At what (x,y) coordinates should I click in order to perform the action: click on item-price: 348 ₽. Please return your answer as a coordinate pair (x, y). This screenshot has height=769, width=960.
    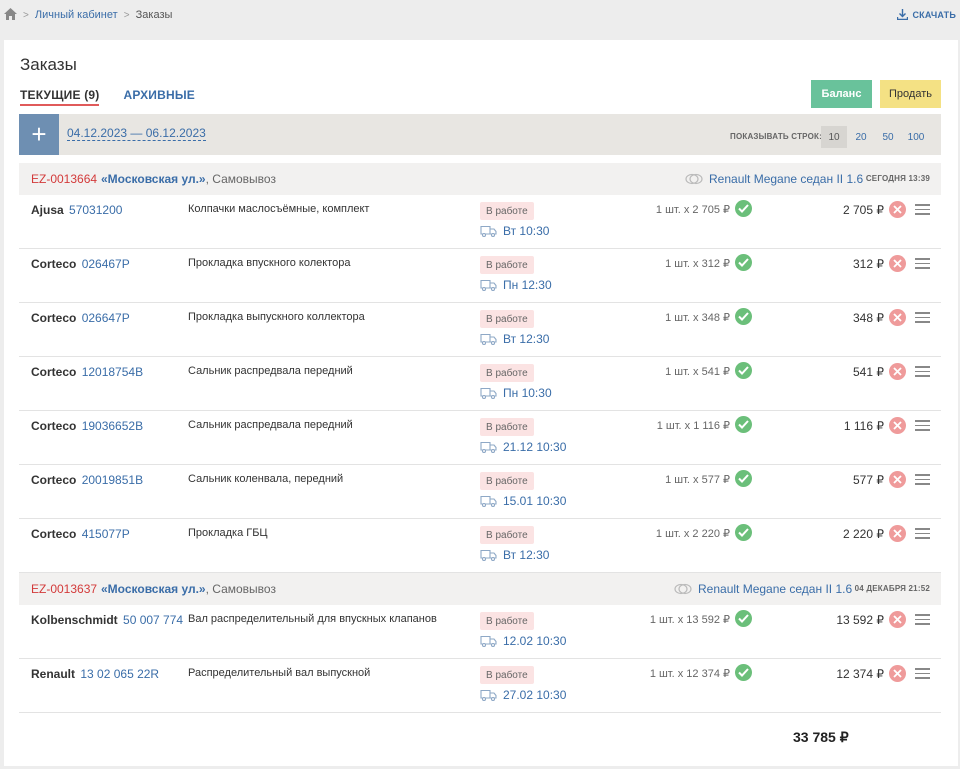
    Looking at the image, I should click on (868, 318).